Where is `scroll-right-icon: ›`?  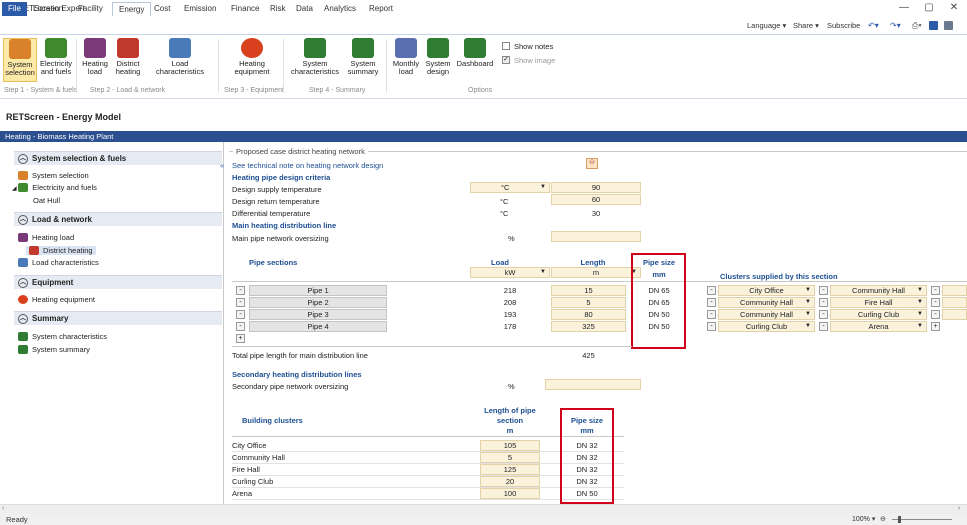 scroll-right-icon: › is located at coordinates (959, 508).